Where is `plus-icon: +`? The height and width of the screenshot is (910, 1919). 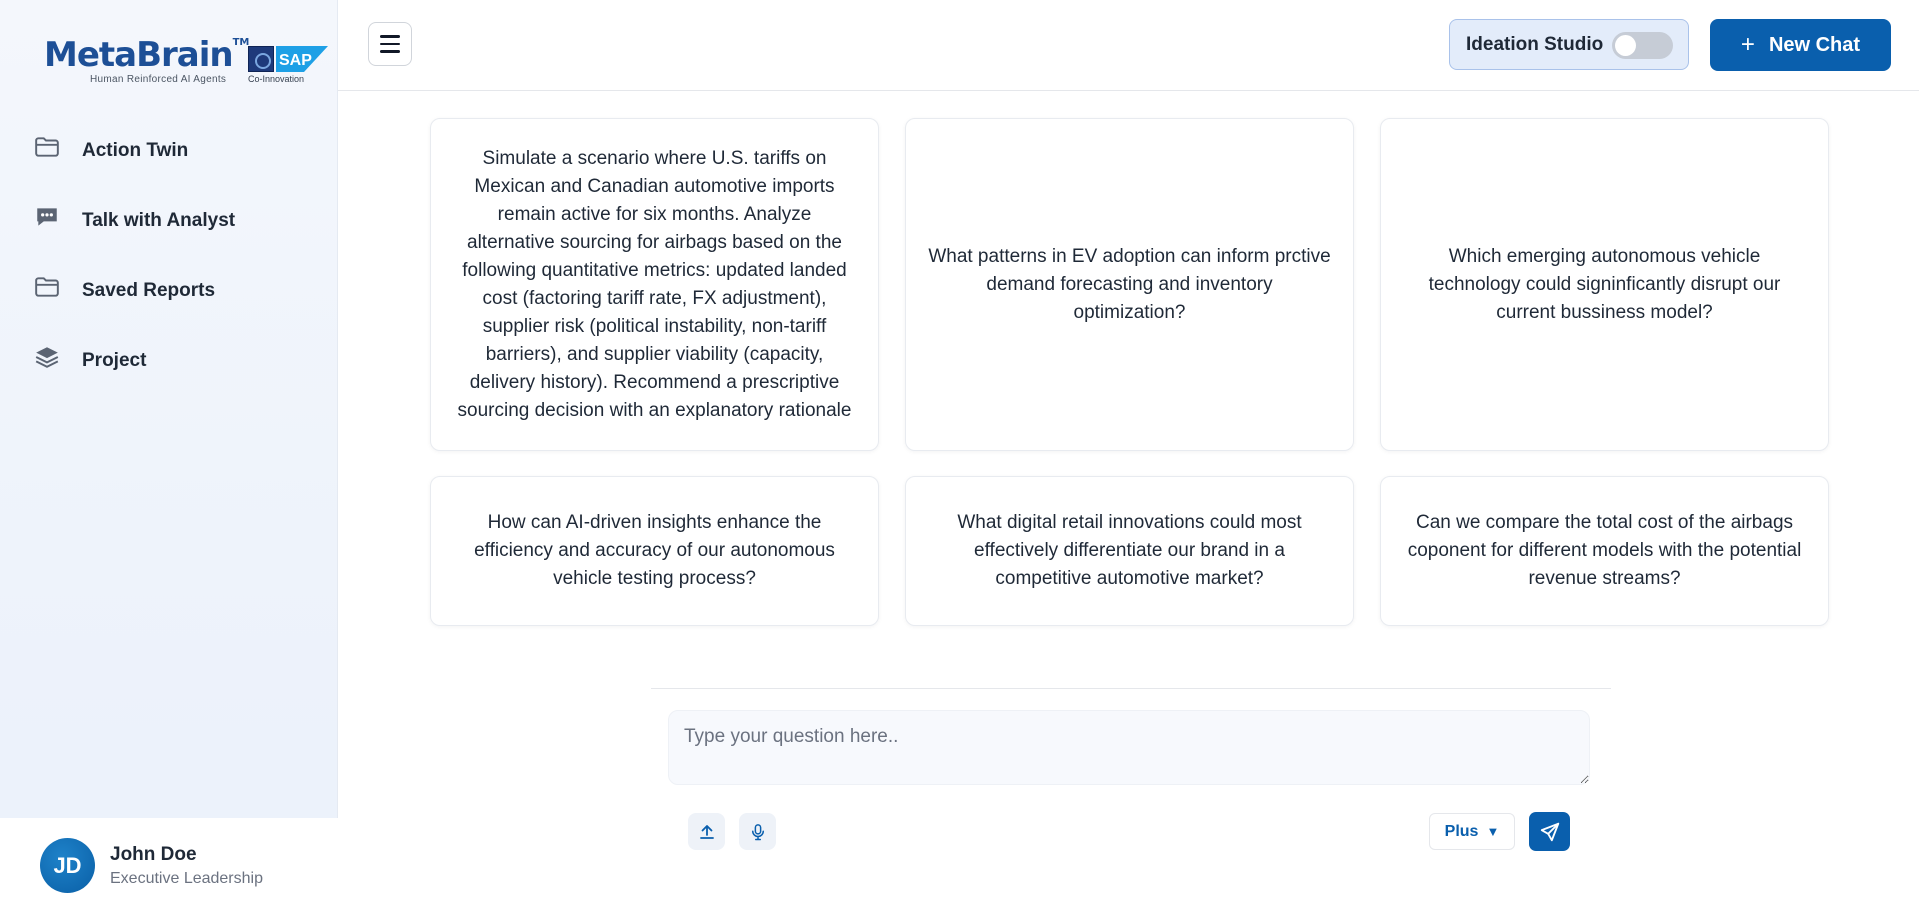
plus-icon: + is located at coordinates (1747, 44).